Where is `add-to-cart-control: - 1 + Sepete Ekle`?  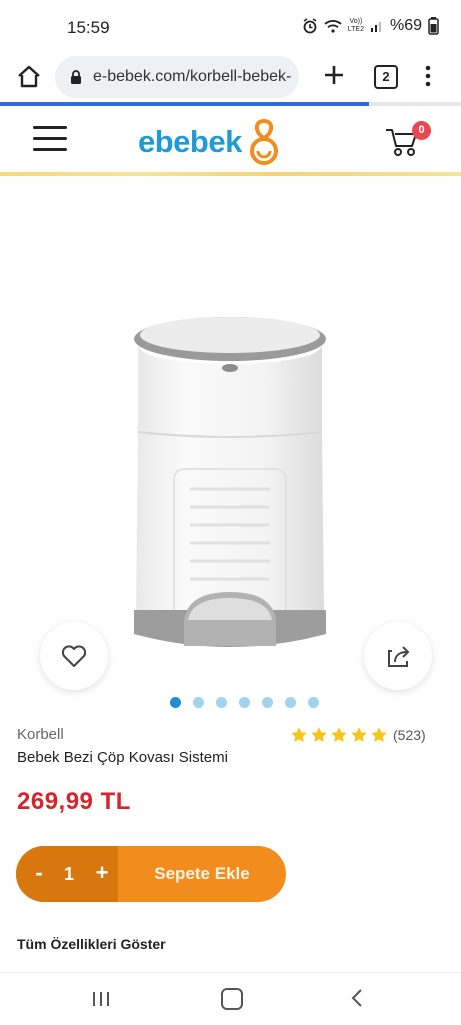
add-to-cart-control: - 1 + Sepete Ekle is located at coordinates (151, 874).